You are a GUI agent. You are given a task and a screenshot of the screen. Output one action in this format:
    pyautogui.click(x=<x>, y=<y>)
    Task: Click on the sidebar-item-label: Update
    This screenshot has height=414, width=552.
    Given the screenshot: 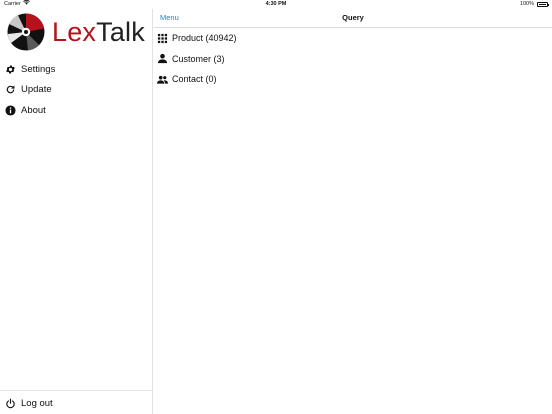 What is the action you would take?
    pyautogui.click(x=36, y=90)
    